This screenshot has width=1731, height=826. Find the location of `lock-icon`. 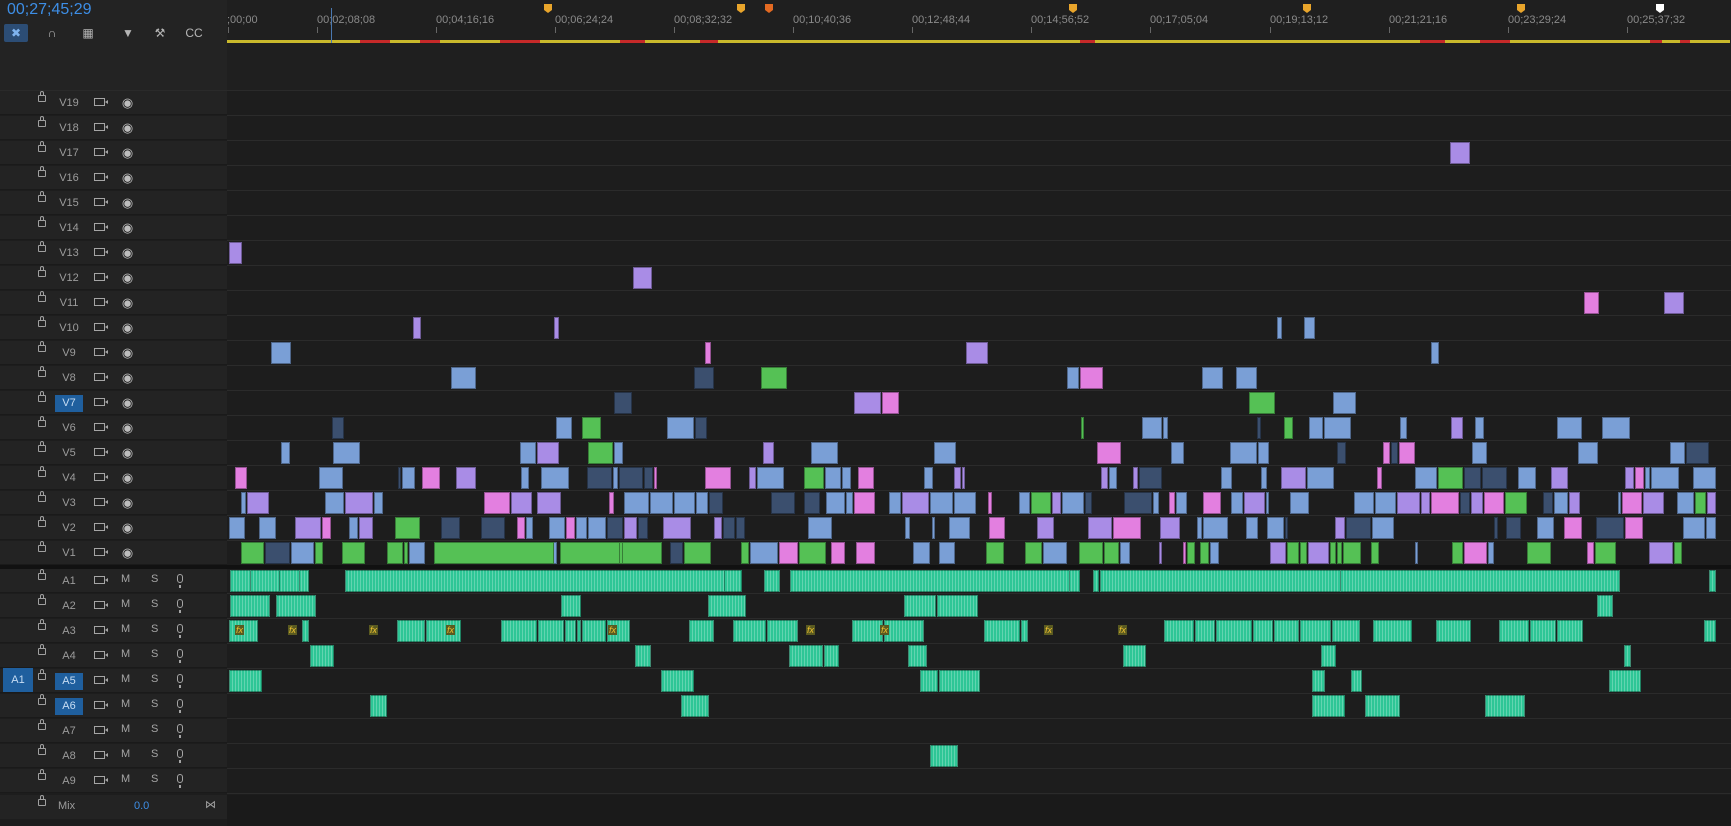

lock-icon is located at coordinates (42, 800).